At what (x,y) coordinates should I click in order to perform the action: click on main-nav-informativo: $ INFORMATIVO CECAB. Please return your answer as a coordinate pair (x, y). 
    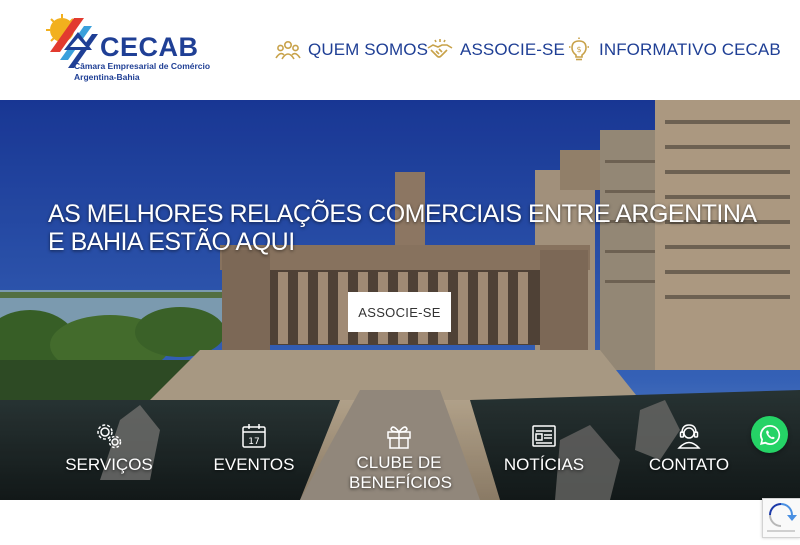
    Looking at the image, I should click on (673, 50).